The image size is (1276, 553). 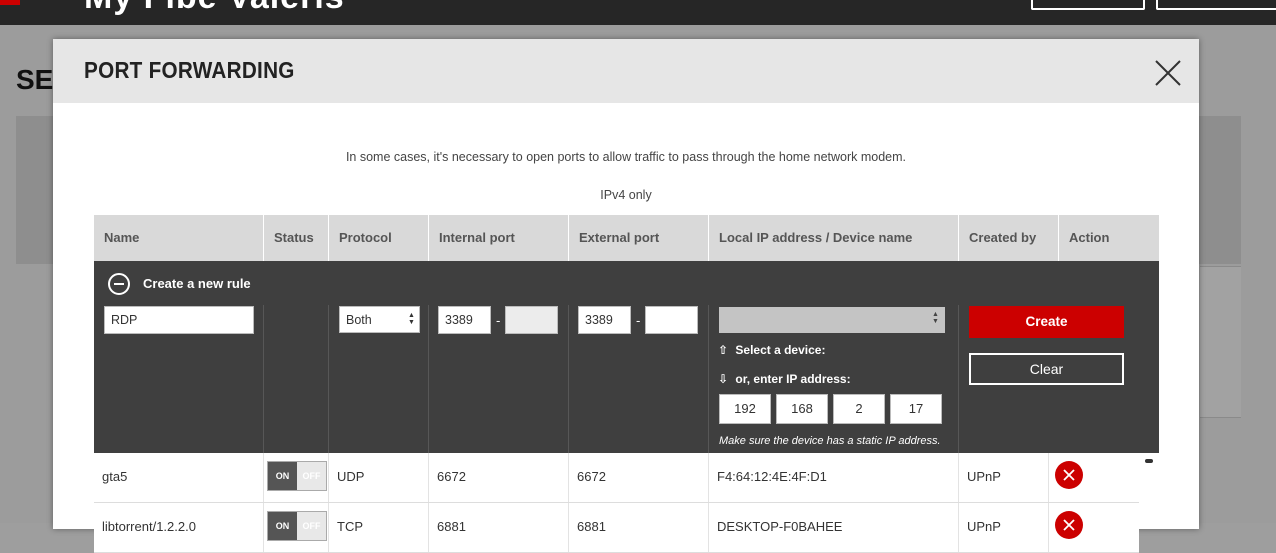 I want to click on rule-name: libtorrent/1.2.2.0, so click(x=179, y=527).